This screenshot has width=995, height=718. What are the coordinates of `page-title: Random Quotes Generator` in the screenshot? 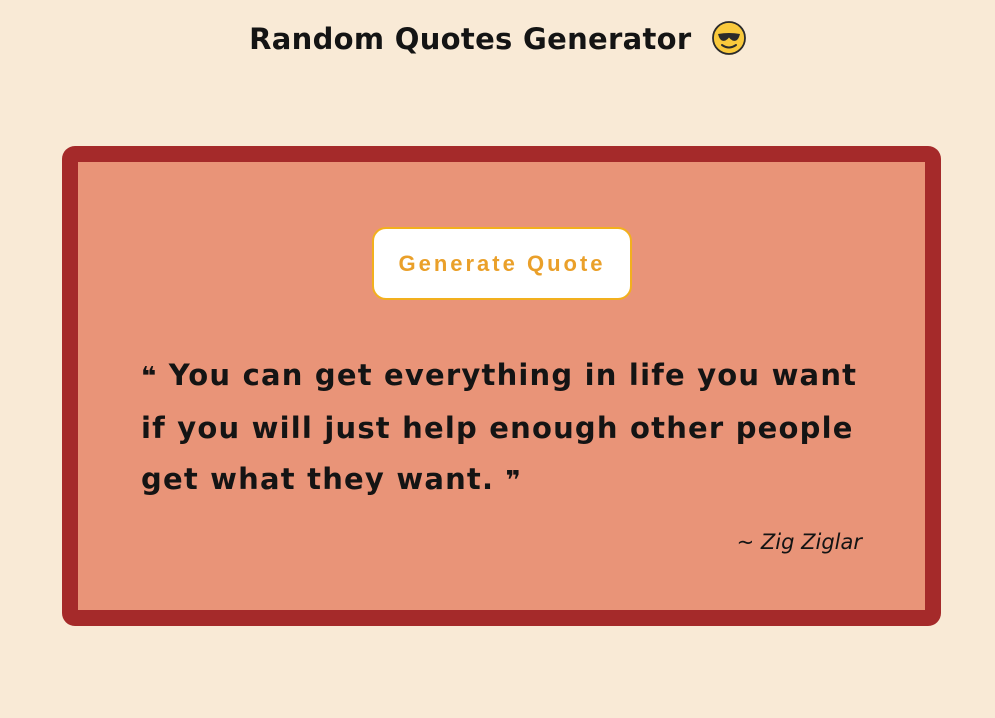 It's located at (497, 39).